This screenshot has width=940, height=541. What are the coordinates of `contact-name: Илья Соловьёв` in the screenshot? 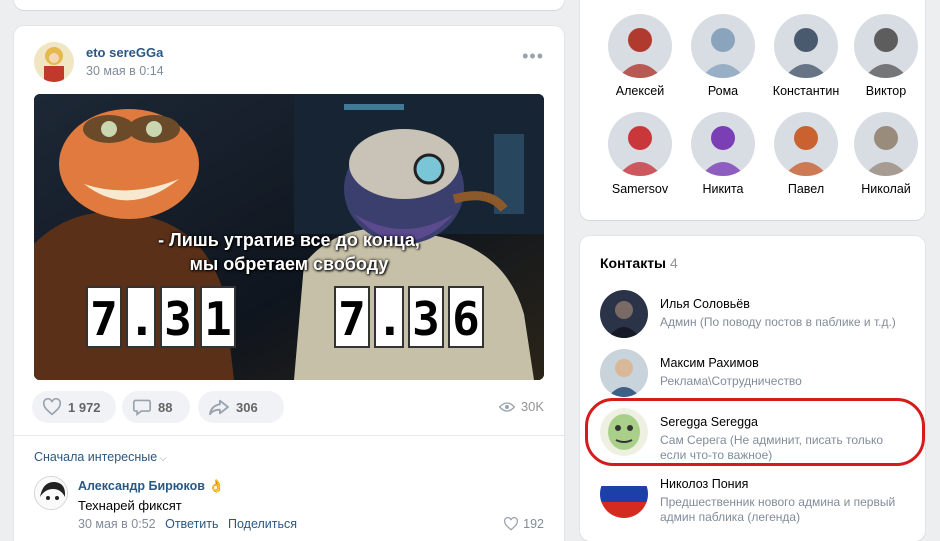 It's located at (705, 304).